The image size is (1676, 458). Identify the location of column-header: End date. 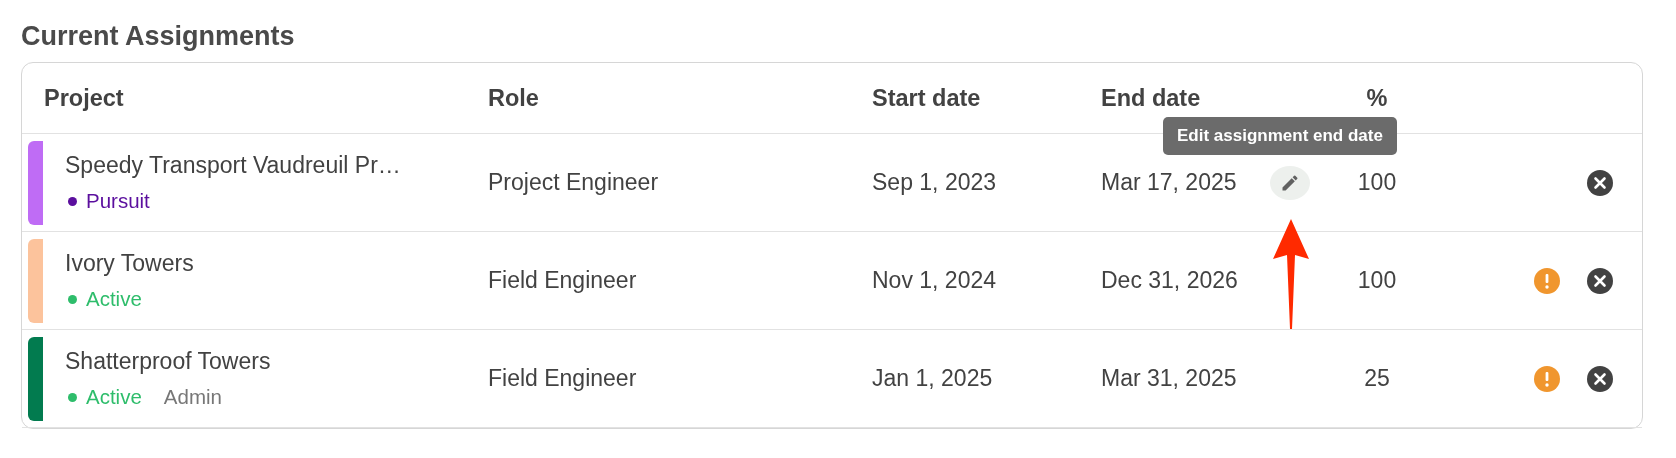
(1151, 98).